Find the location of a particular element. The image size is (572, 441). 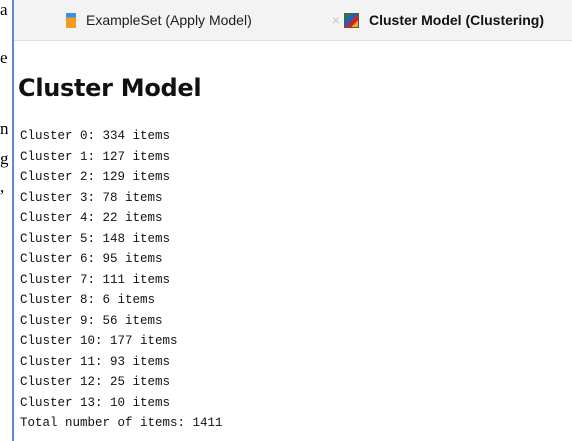

cluster-count-line: Cluster 5: 148 items is located at coordinates (95, 238).